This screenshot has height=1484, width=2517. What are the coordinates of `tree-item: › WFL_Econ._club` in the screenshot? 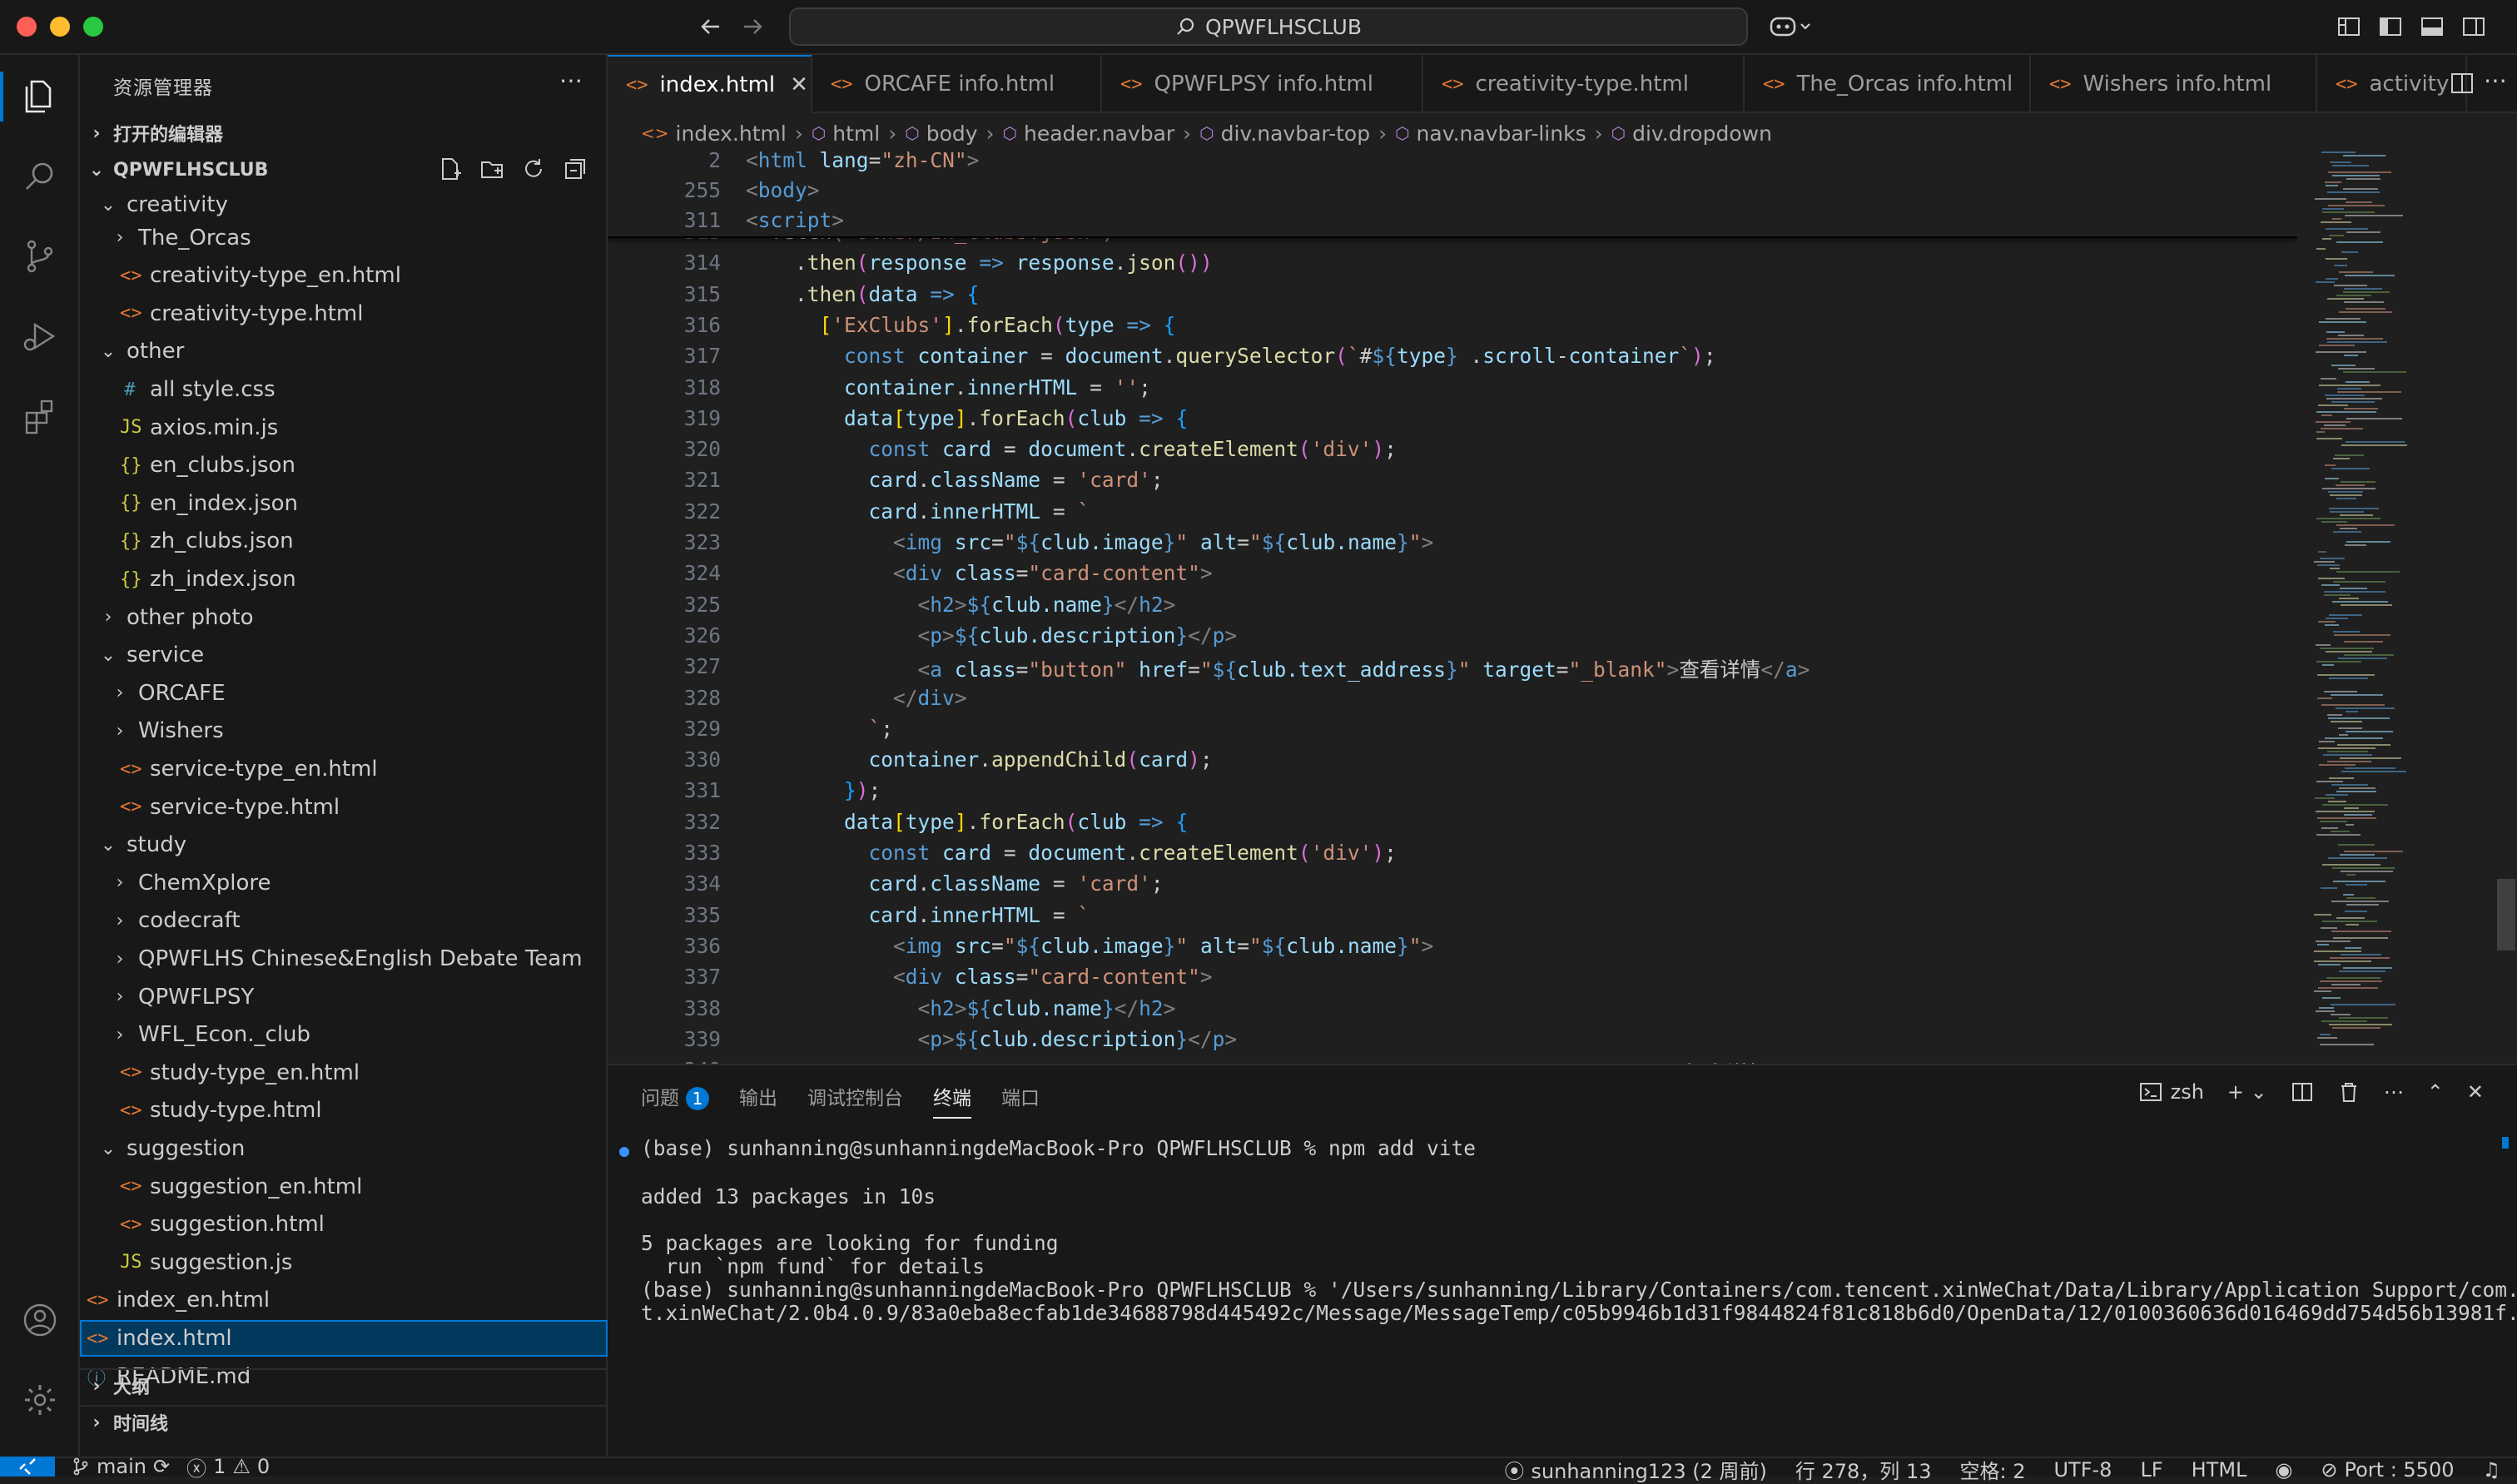 It's located at (344, 1034).